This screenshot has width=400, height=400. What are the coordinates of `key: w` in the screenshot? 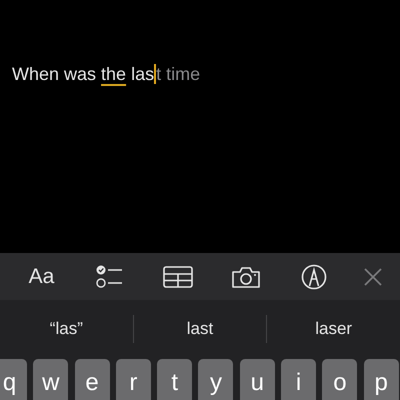 It's located at (50, 379).